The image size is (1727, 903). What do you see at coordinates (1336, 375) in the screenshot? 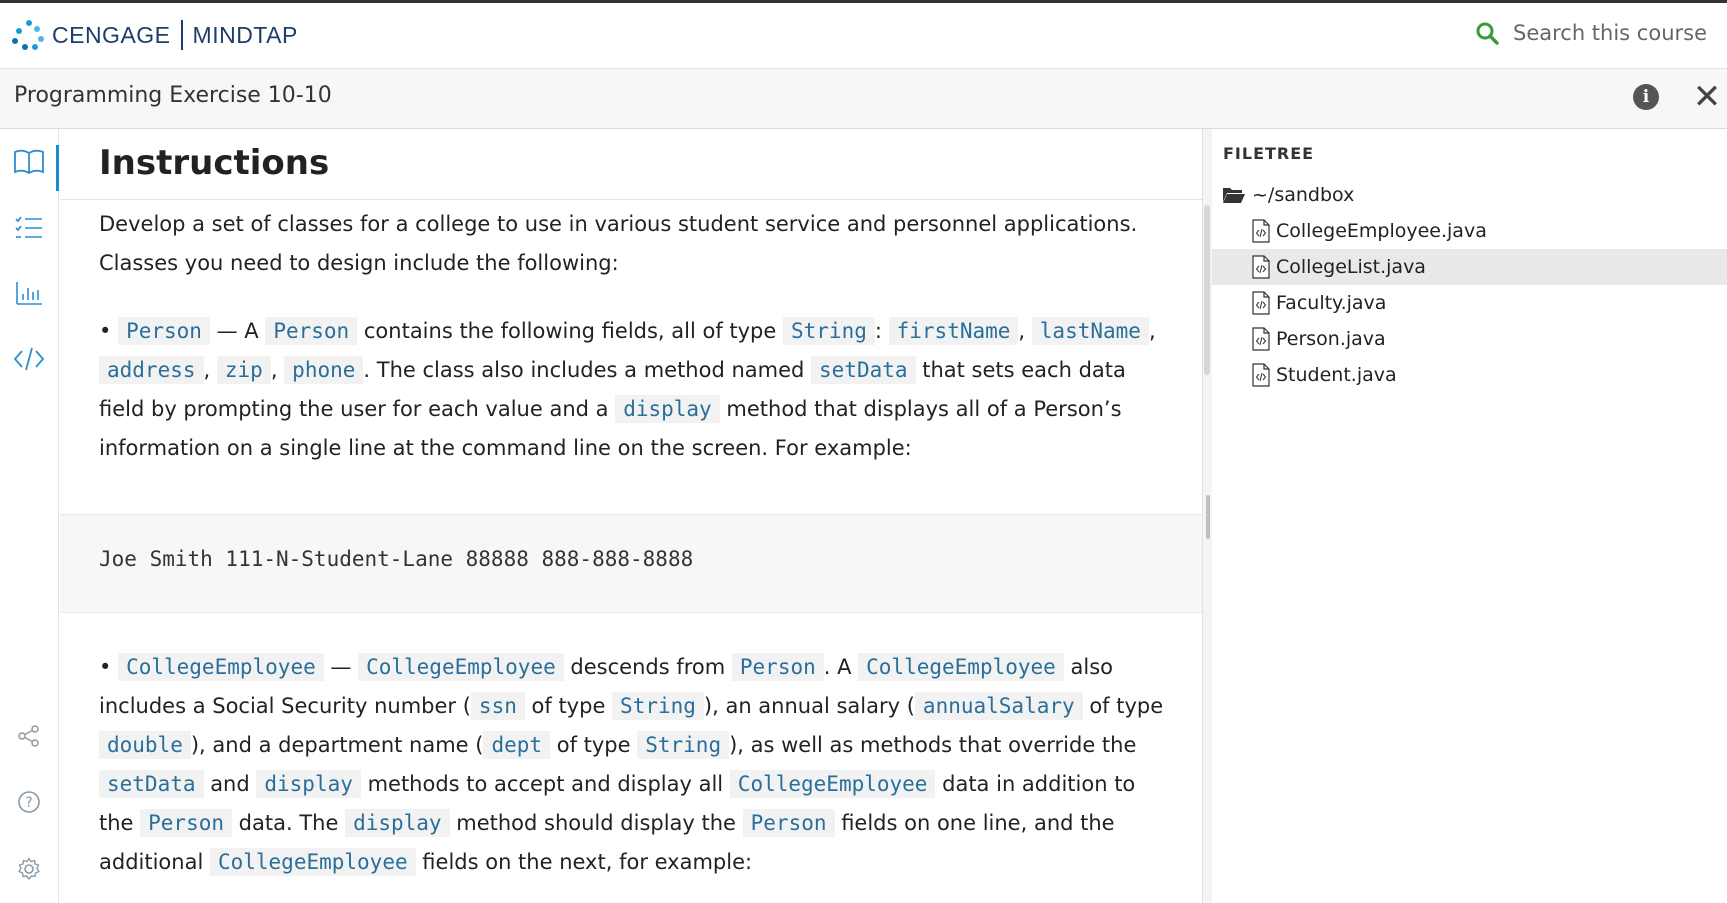
I see `file-label: Student.java` at bounding box center [1336, 375].